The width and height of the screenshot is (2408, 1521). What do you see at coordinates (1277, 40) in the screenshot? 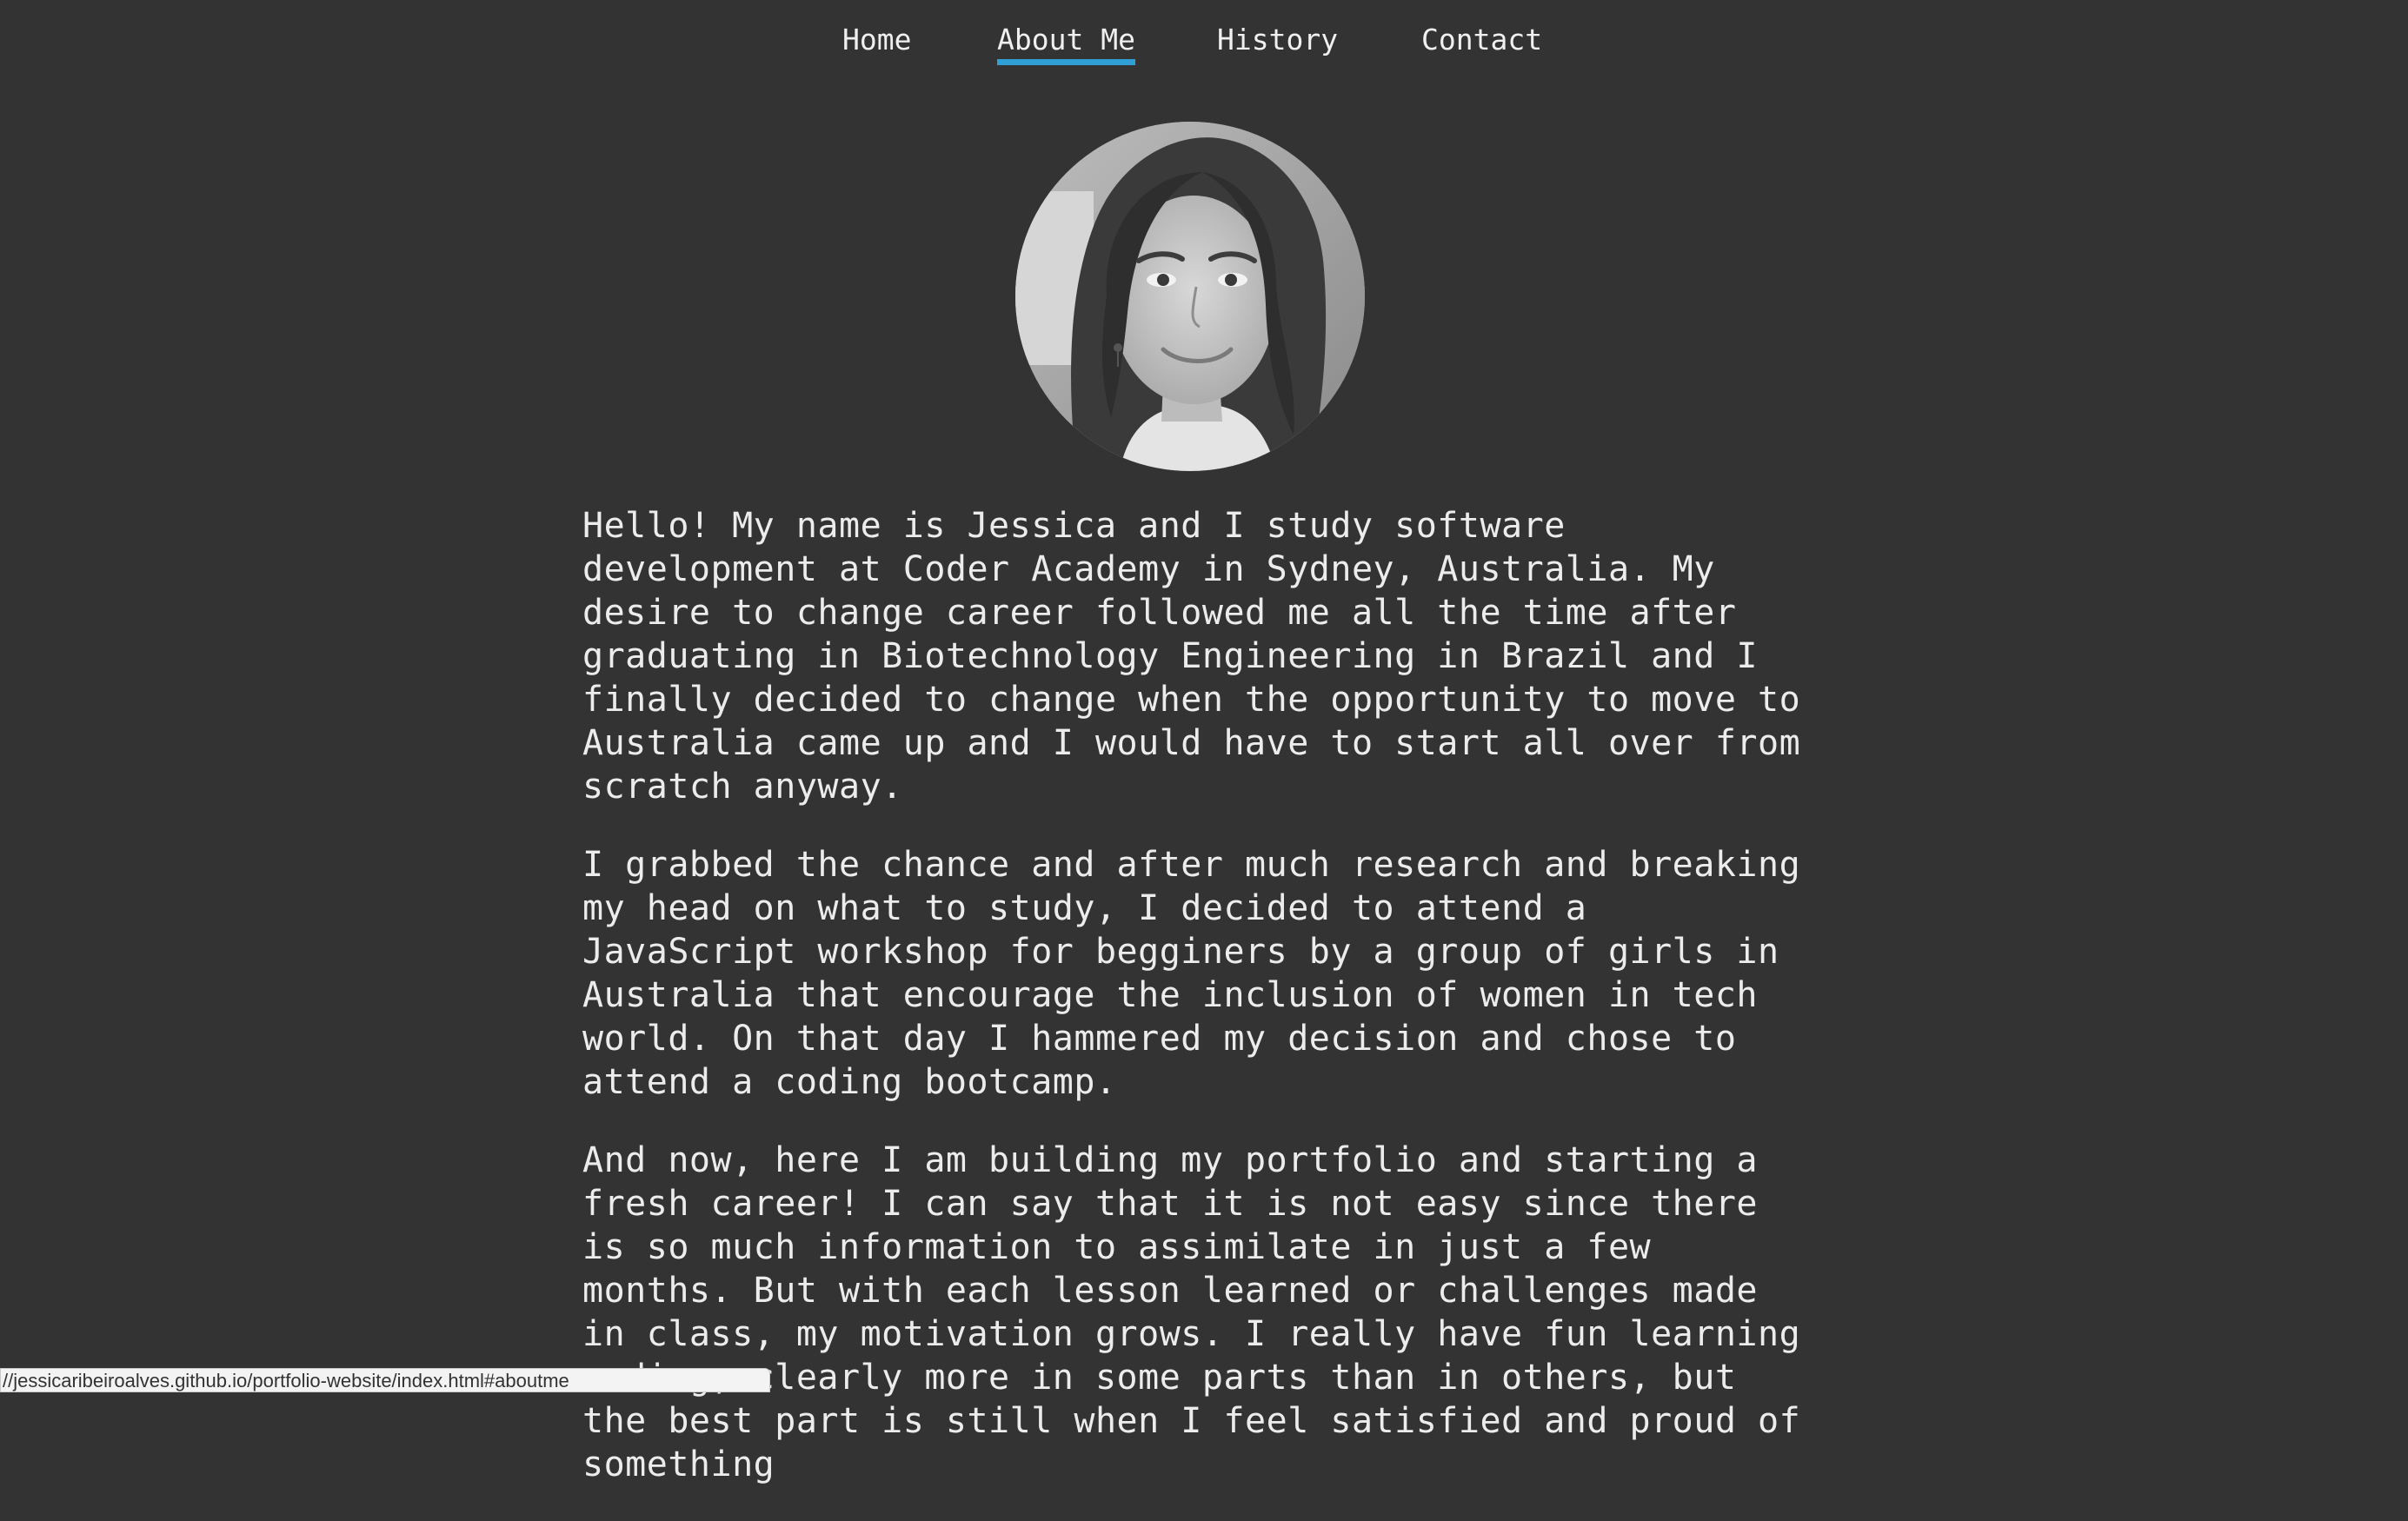
I see `nav-link-history: History` at bounding box center [1277, 40].